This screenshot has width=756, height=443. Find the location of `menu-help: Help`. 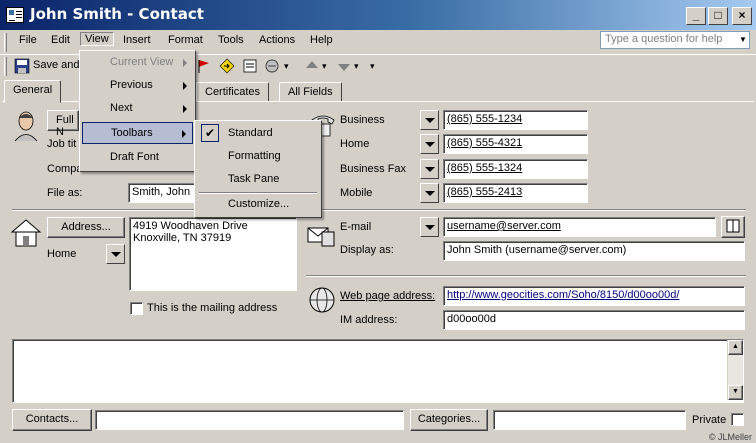

menu-help: Help is located at coordinates (321, 40).